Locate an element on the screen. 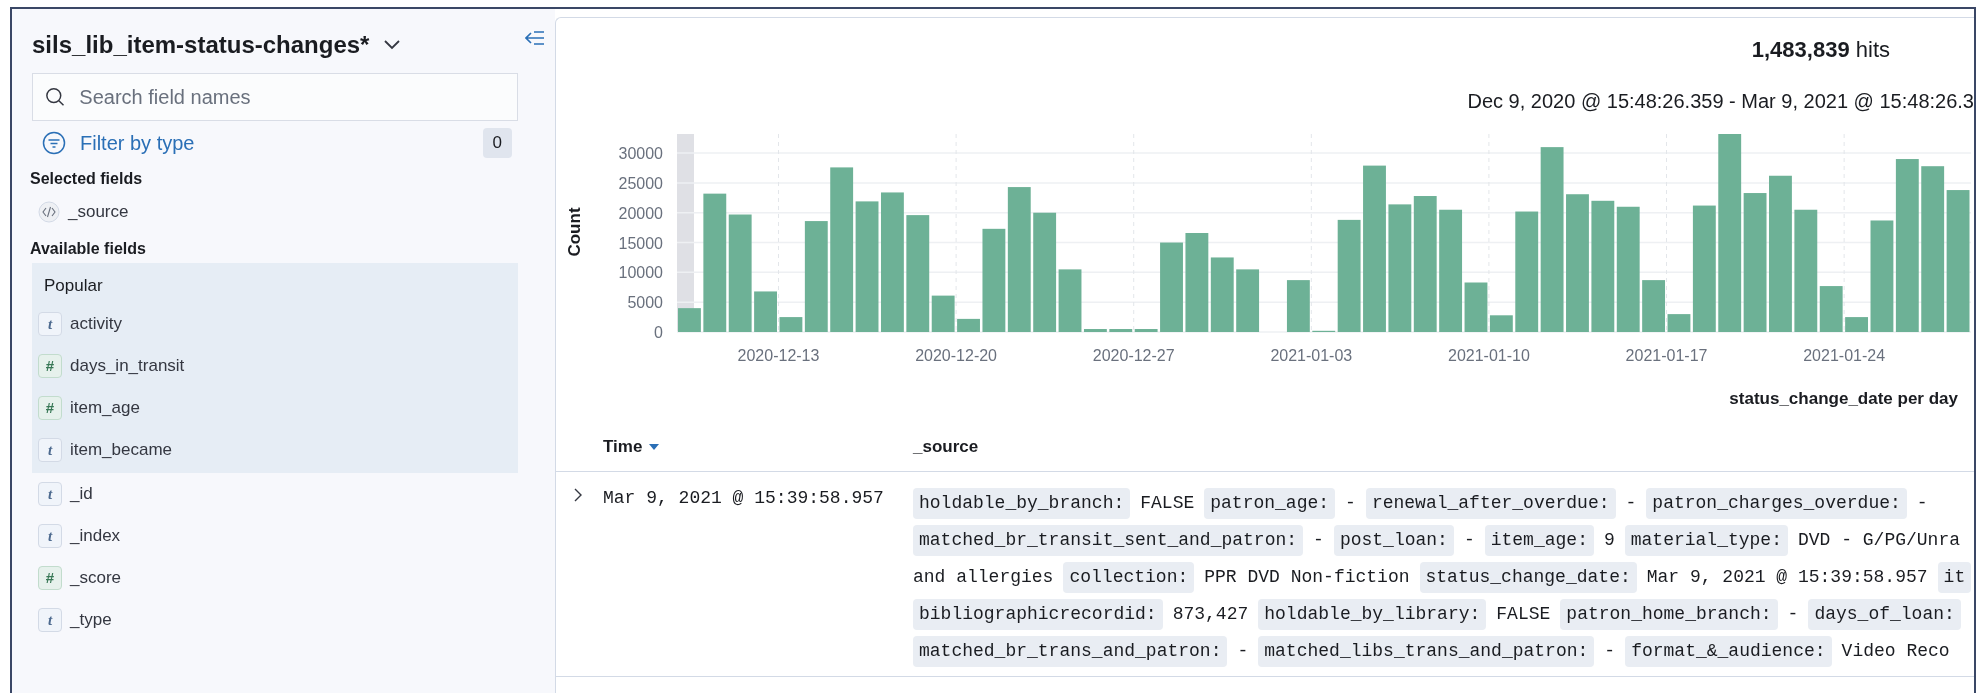  field-value: 9 is located at coordinates (1609, 540).